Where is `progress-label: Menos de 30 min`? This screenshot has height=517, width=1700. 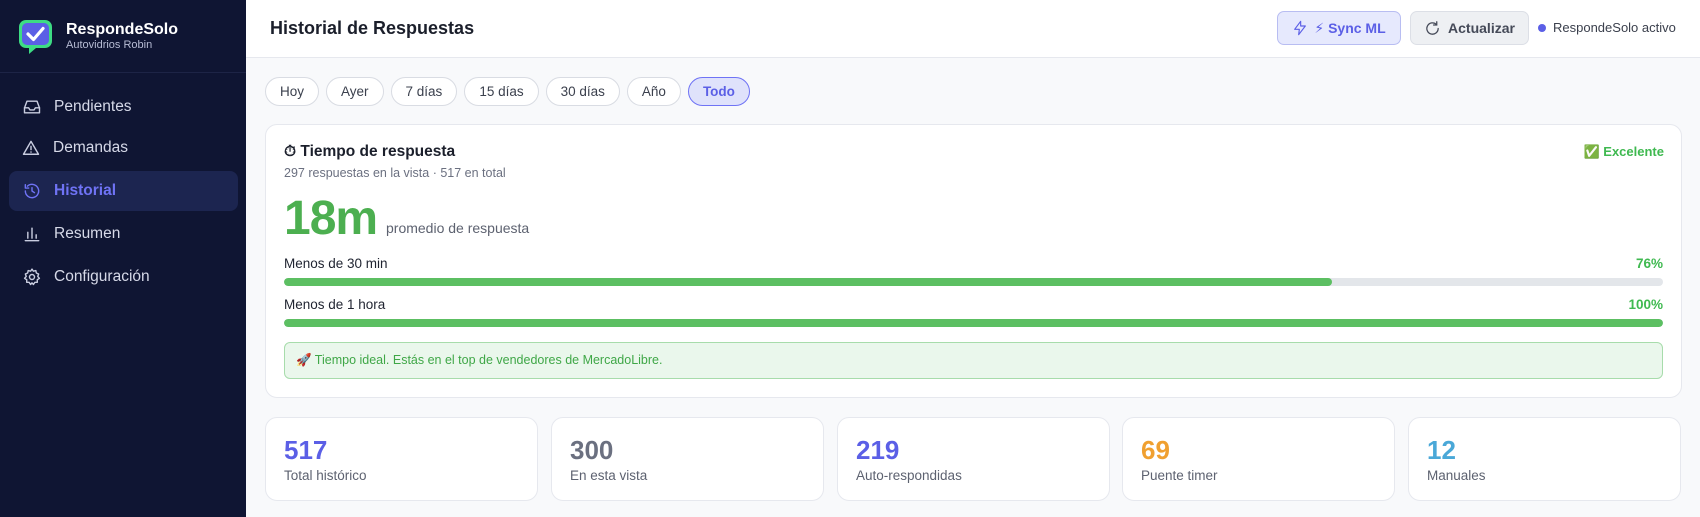 progress-label: Menos de 30 min is located at coordinates (336, 263).